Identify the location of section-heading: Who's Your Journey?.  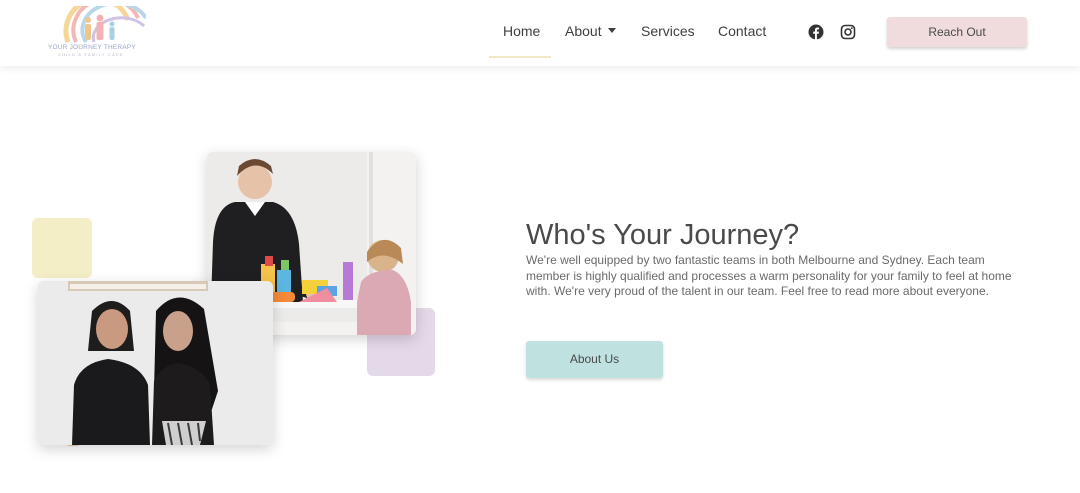
(663, 235).